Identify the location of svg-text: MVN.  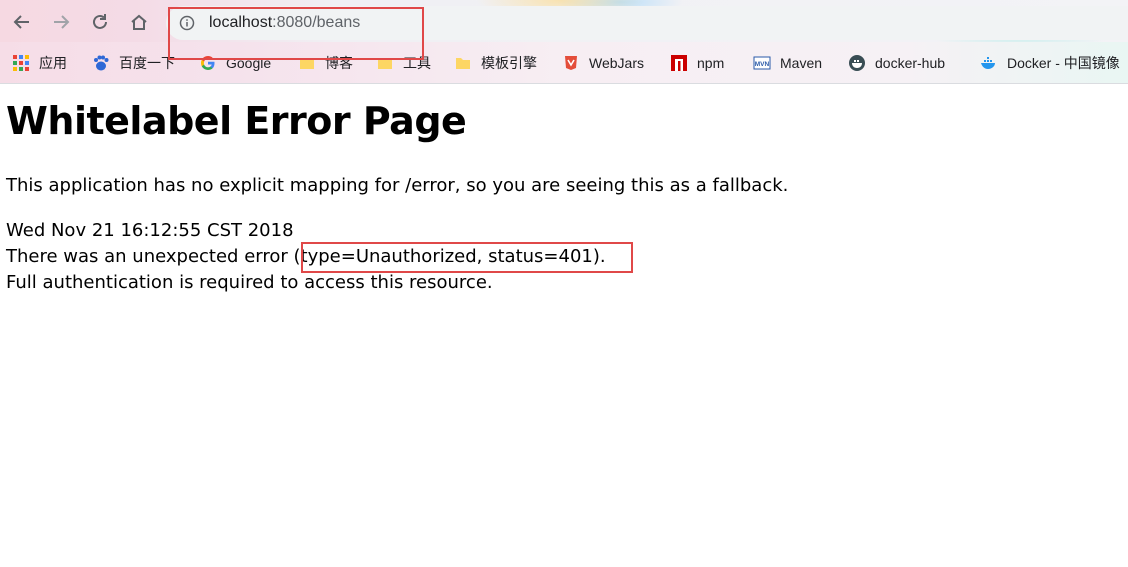
(762, 64).